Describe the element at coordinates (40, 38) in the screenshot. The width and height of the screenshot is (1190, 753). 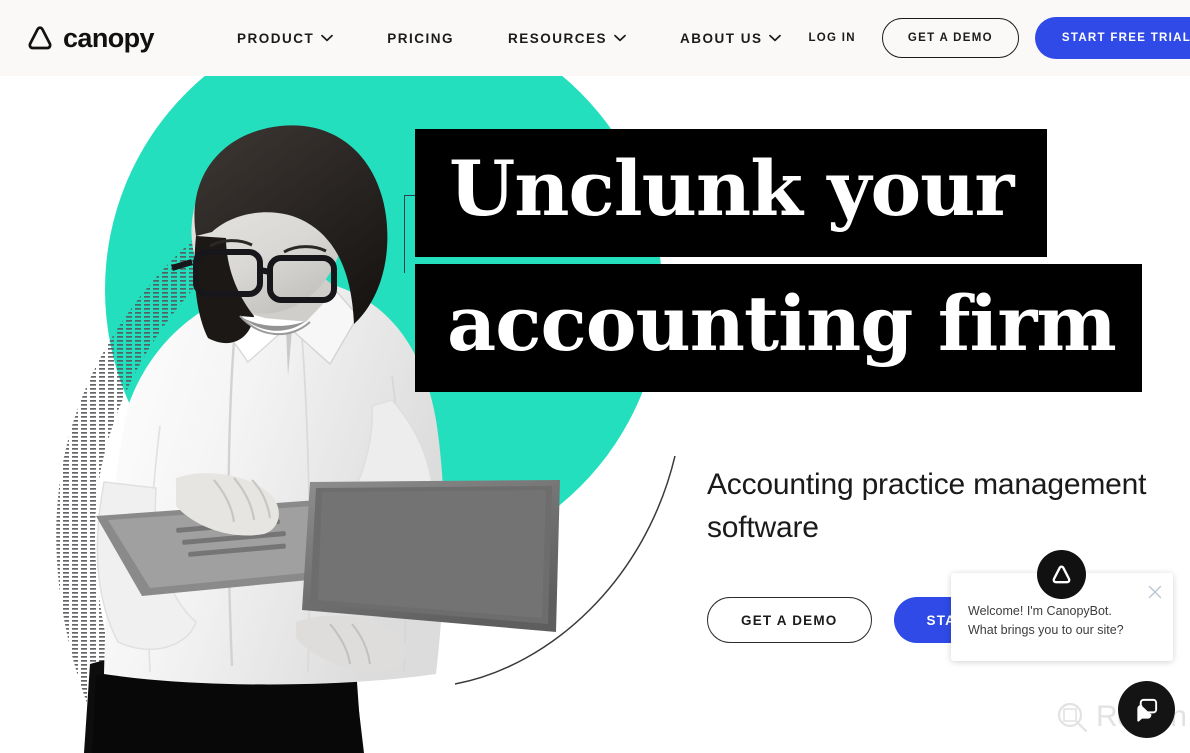
I see `canopy-triangle-logo-icon` at that location.